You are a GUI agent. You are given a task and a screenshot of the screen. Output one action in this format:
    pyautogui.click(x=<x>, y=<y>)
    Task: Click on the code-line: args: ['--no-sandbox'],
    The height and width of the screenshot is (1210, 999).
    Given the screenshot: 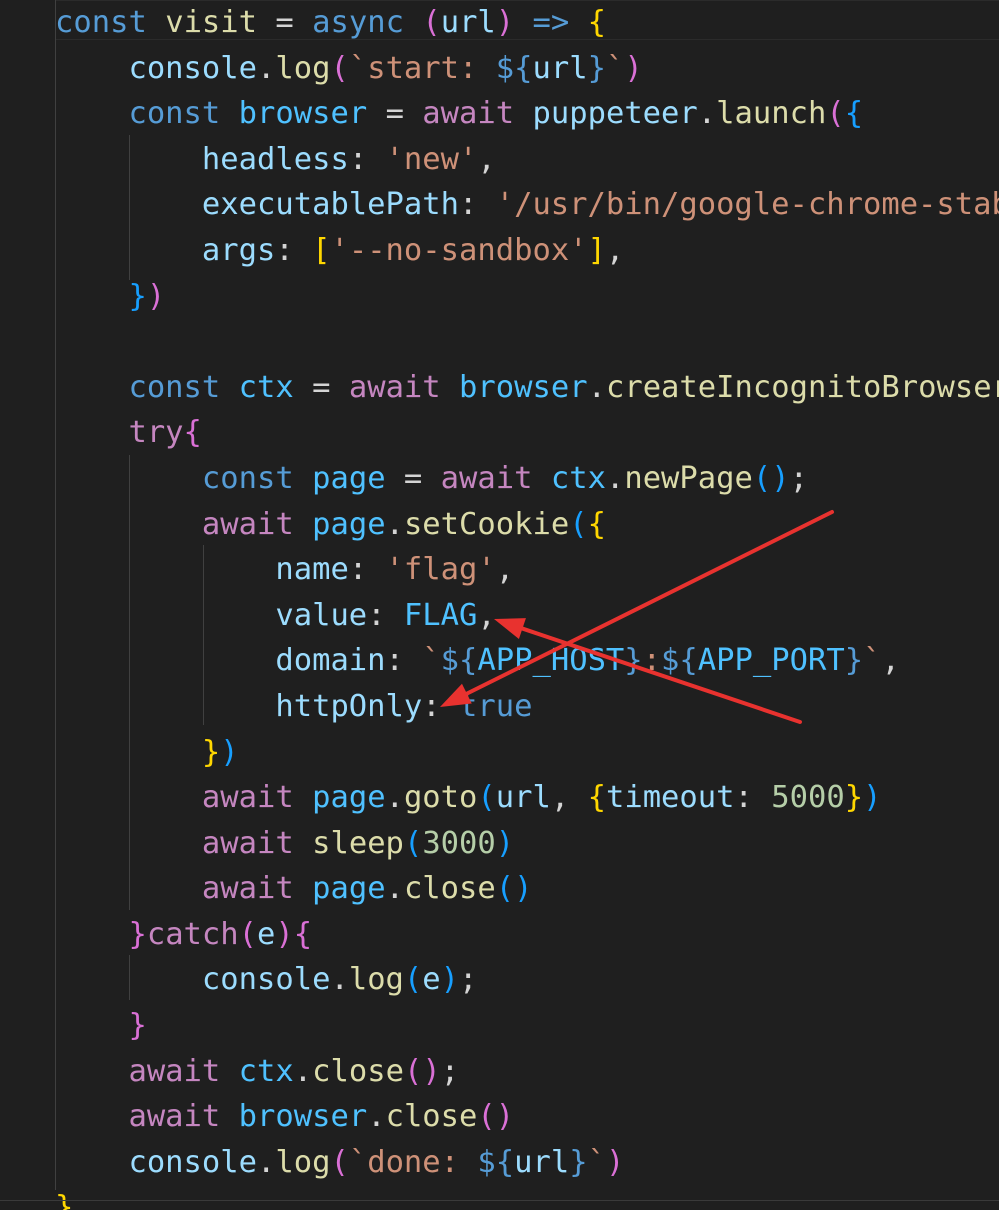 What is the action you would take?
    pyautogui.click(x=527, y=251)
    